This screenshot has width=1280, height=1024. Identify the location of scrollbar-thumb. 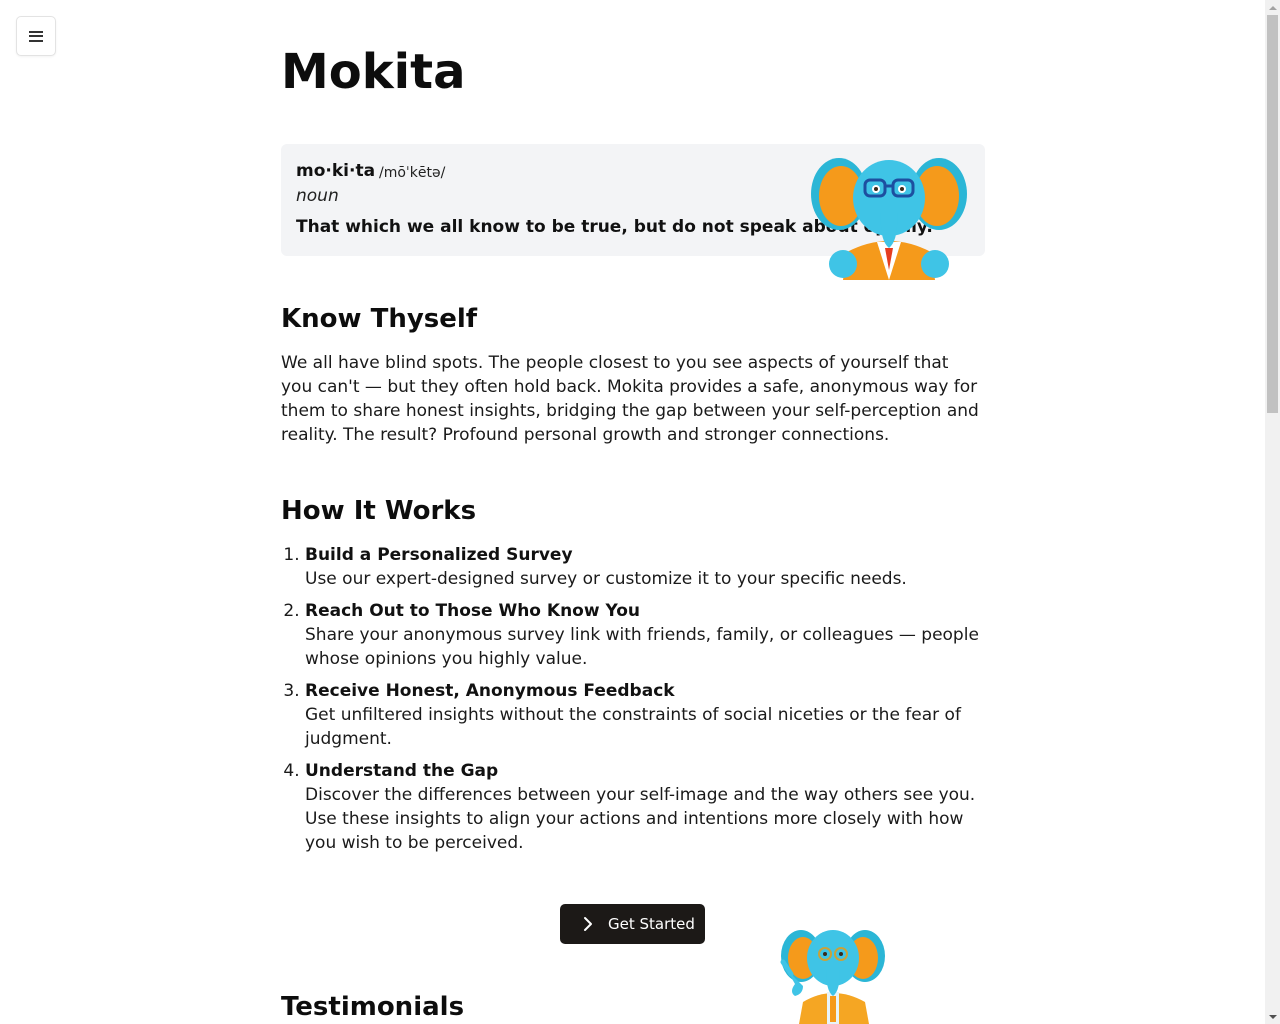
(1272, 214).